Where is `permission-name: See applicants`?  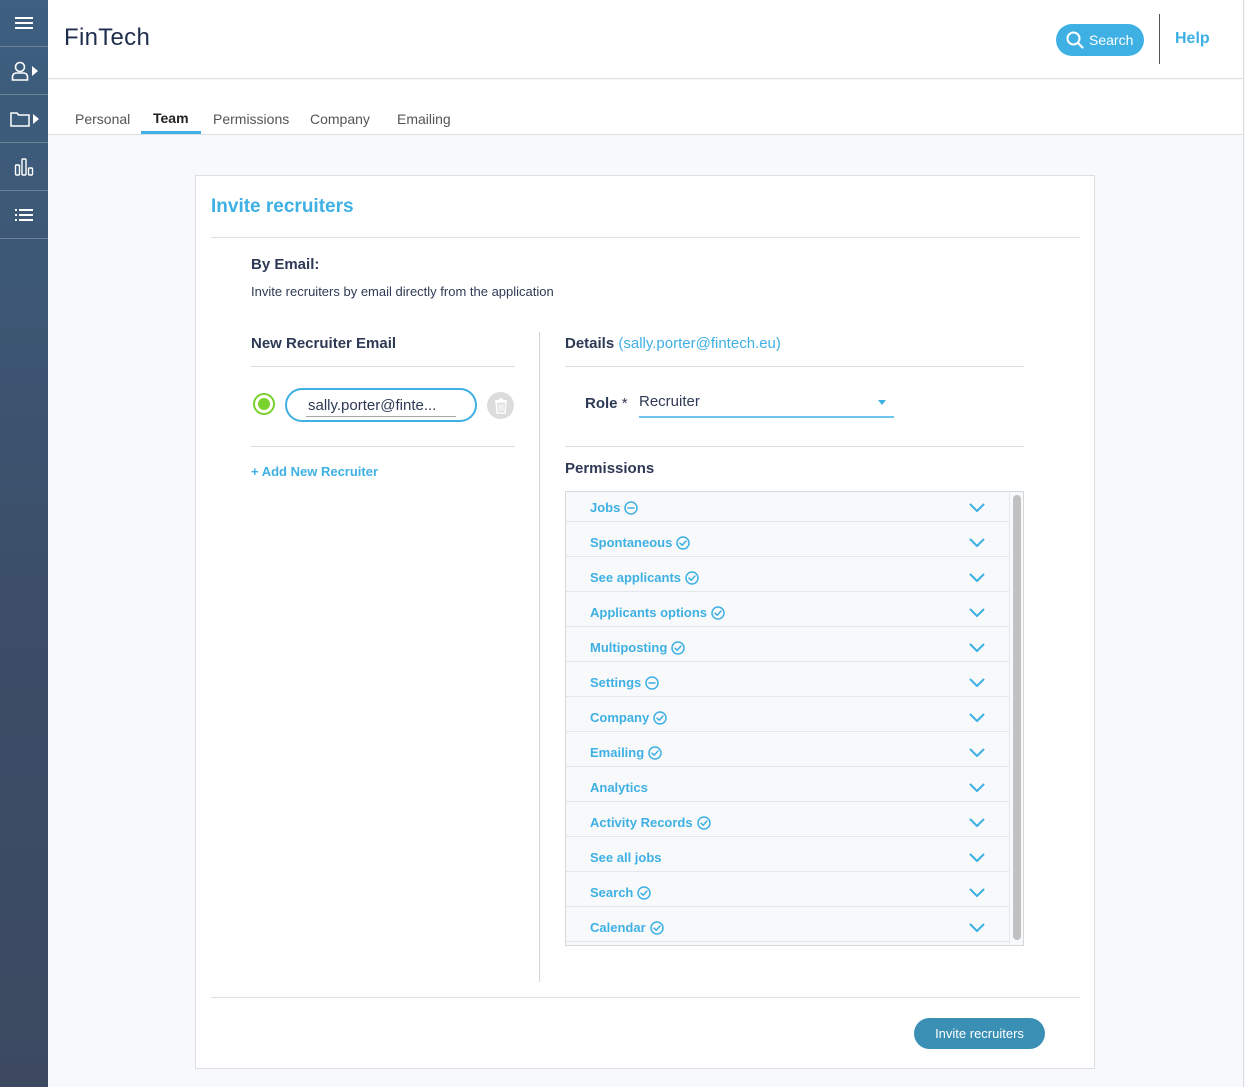 permission-name: See applicants is located at coordinates (636, 577).